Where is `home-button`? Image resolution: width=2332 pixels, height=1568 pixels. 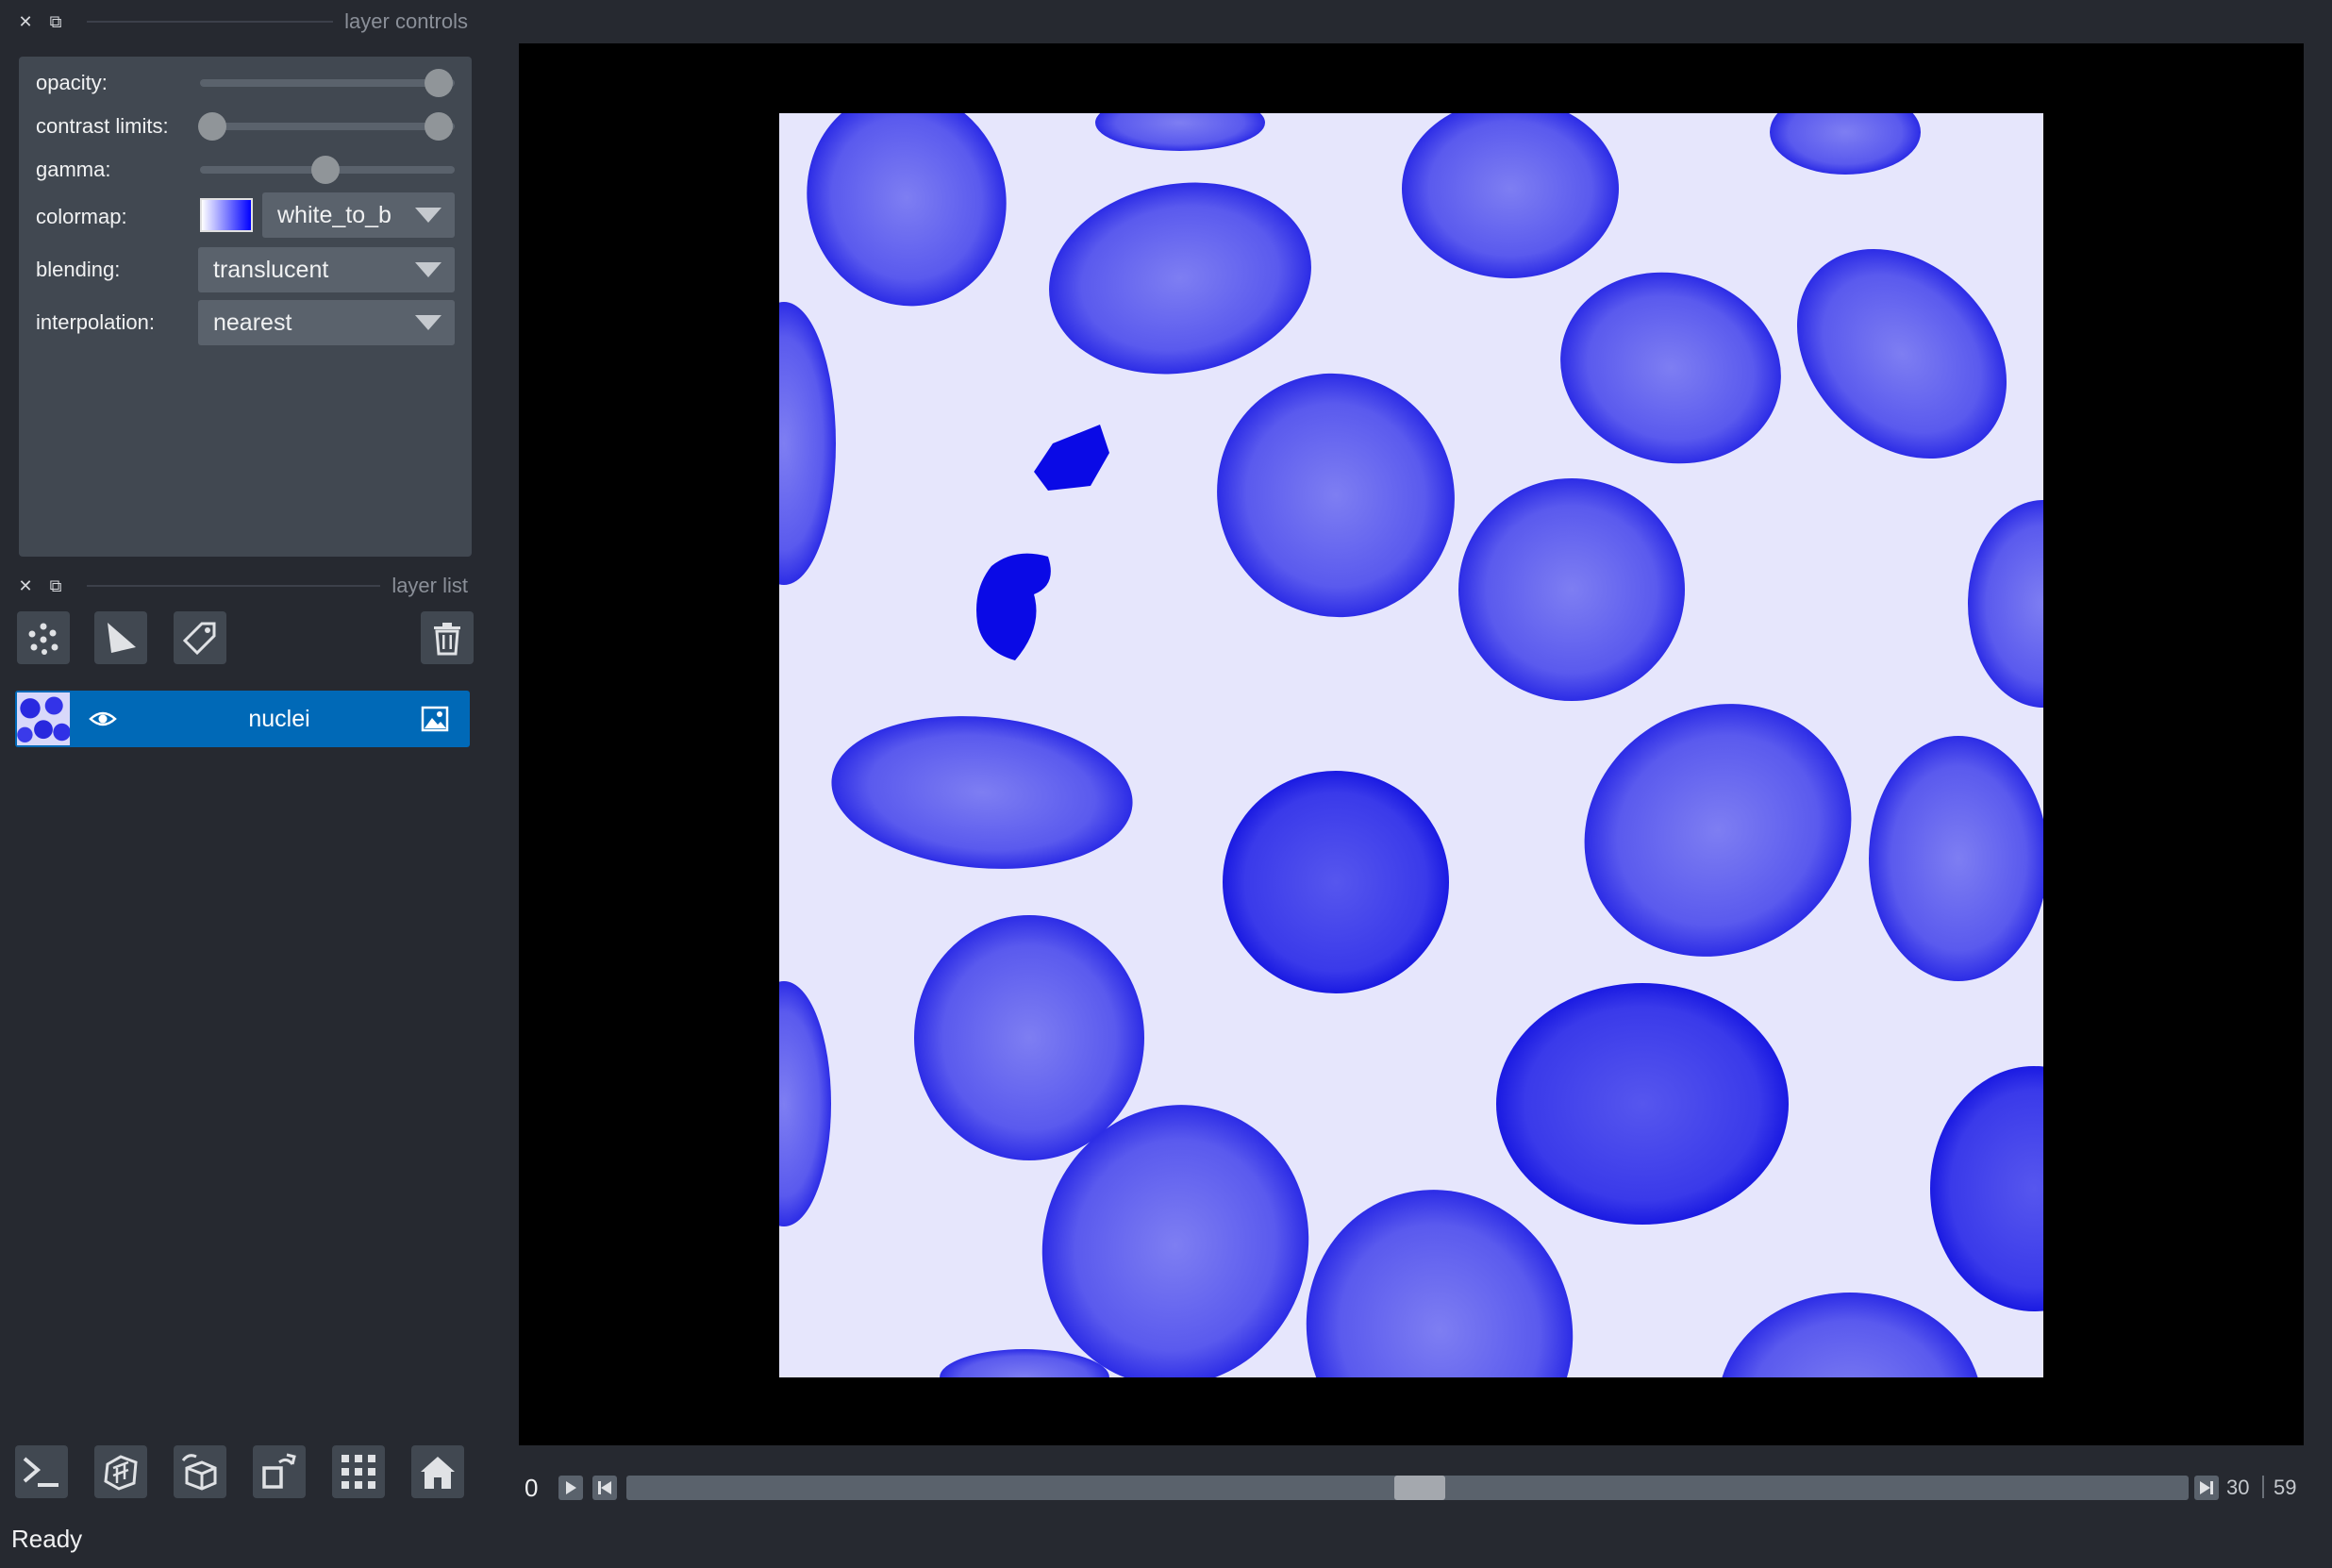 home-button is located at coordinates (437, 1471).